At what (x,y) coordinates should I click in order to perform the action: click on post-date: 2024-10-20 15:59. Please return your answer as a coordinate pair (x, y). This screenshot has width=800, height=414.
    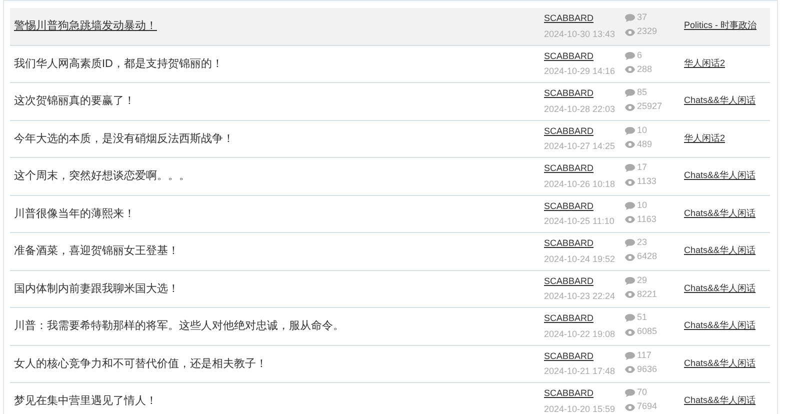
    Looking at the image, I should click on (580, 408).